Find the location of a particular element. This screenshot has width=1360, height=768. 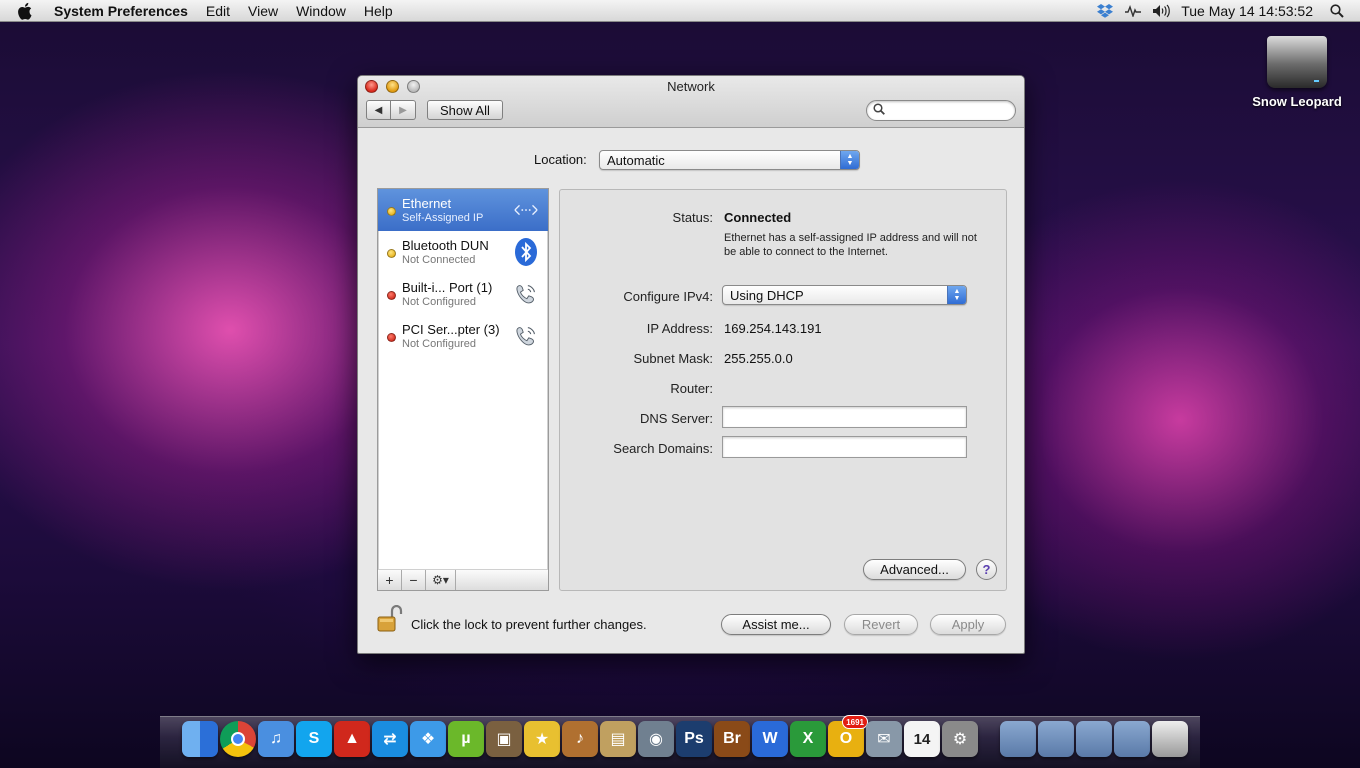

downloads-folder-icon is located at coordinates (1132, 739).